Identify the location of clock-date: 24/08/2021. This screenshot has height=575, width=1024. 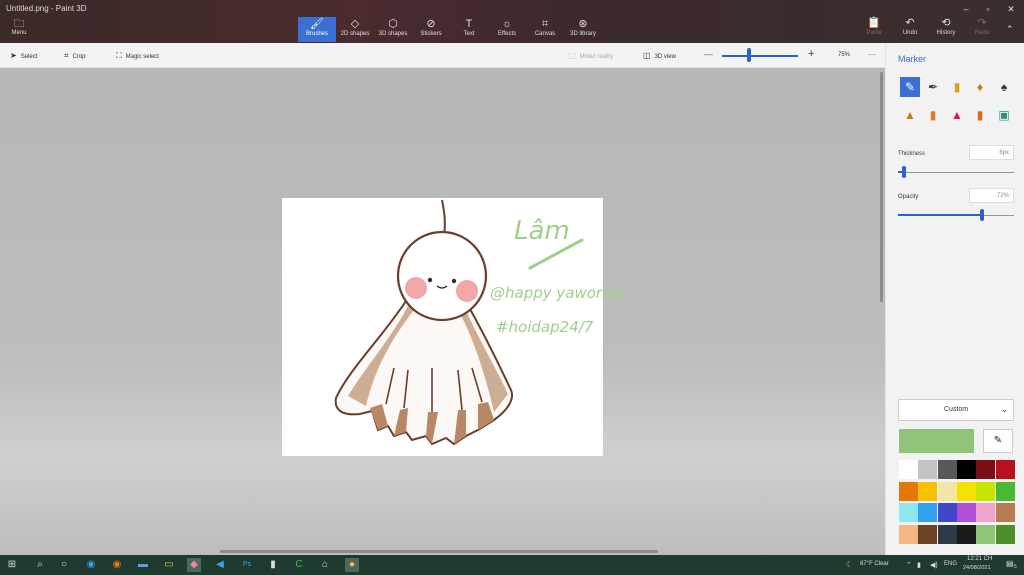
(977, 568).